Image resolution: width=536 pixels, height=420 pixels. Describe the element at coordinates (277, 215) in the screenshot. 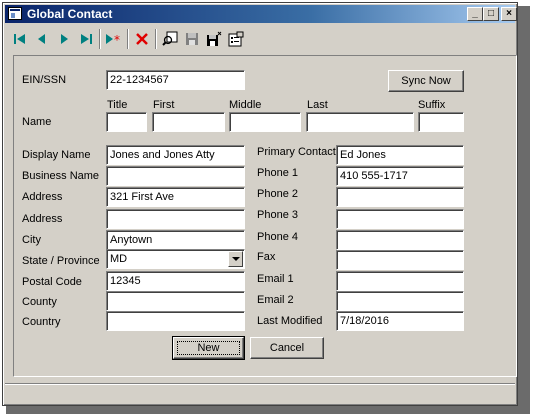

I see `phone-3-label: Phone 3` at that location.